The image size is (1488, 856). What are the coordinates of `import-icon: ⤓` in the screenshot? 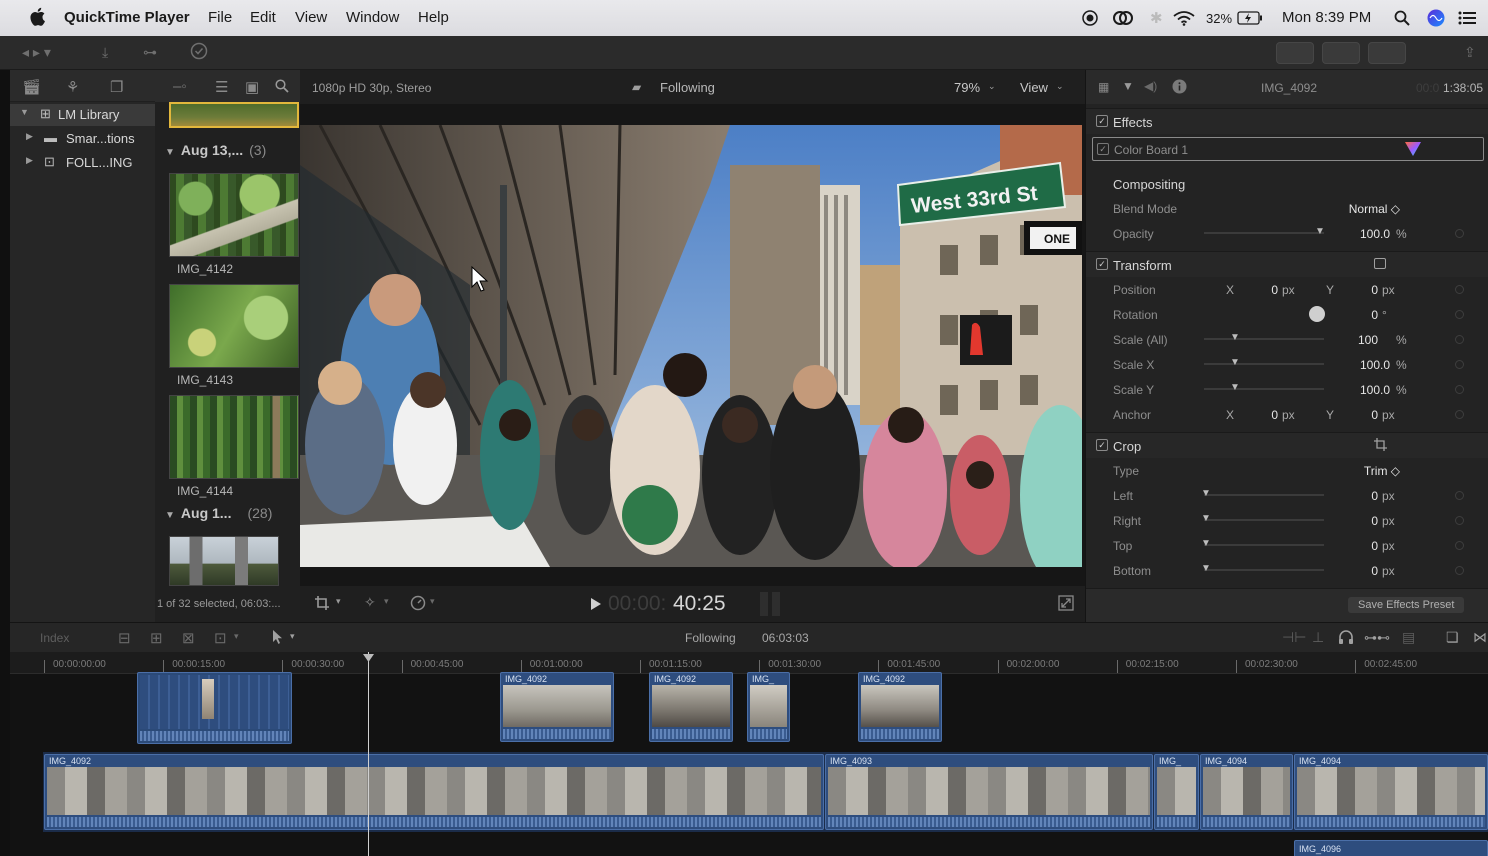 It's located at (105, 52).